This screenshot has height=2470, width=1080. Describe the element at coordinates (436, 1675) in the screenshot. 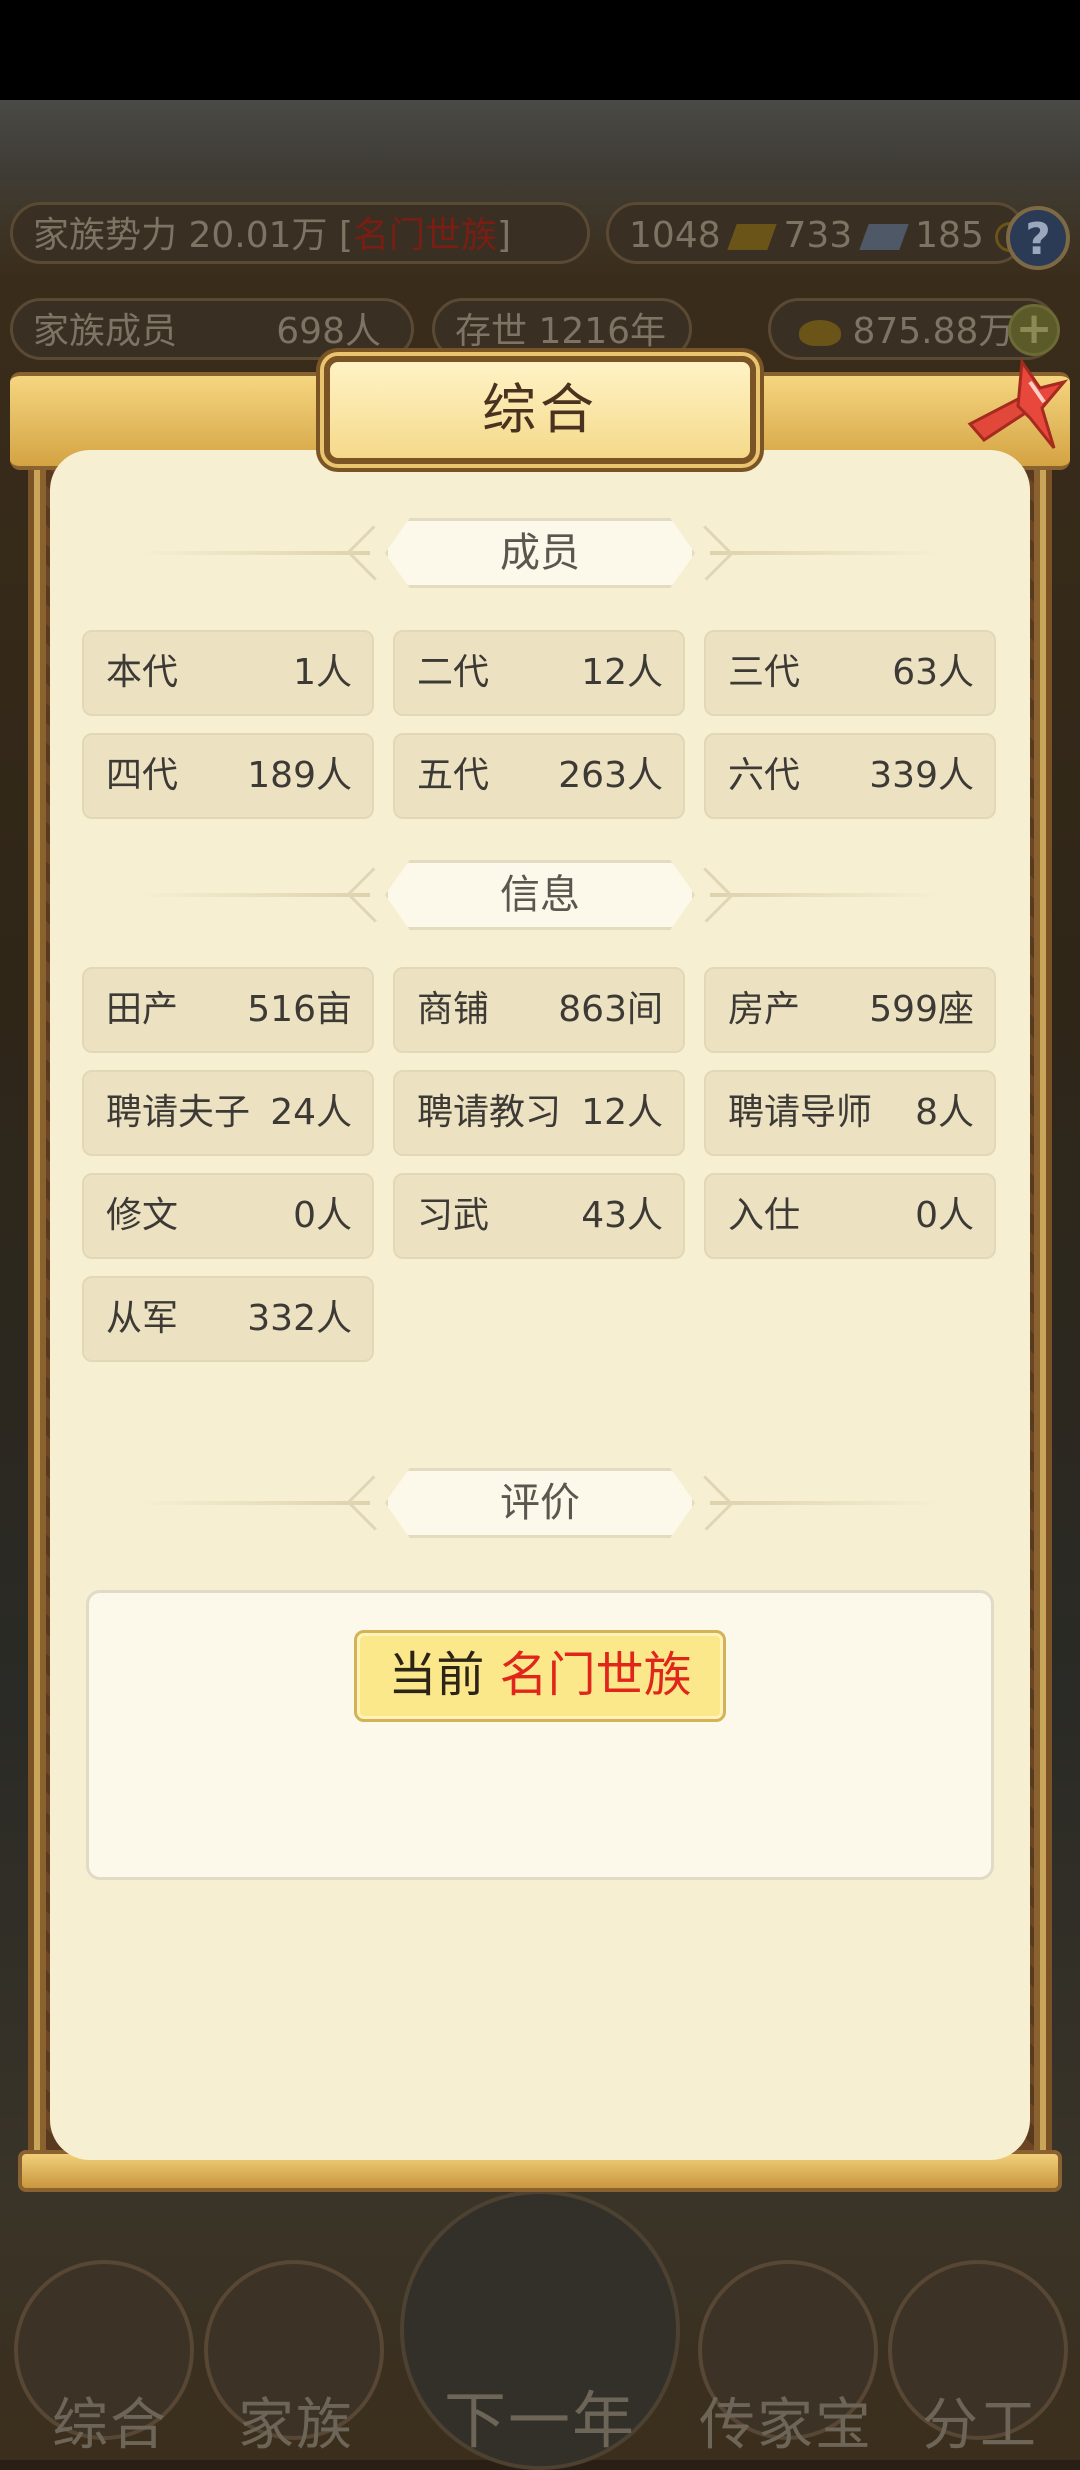

I see `evaluation-prefix: 当前` at that location.